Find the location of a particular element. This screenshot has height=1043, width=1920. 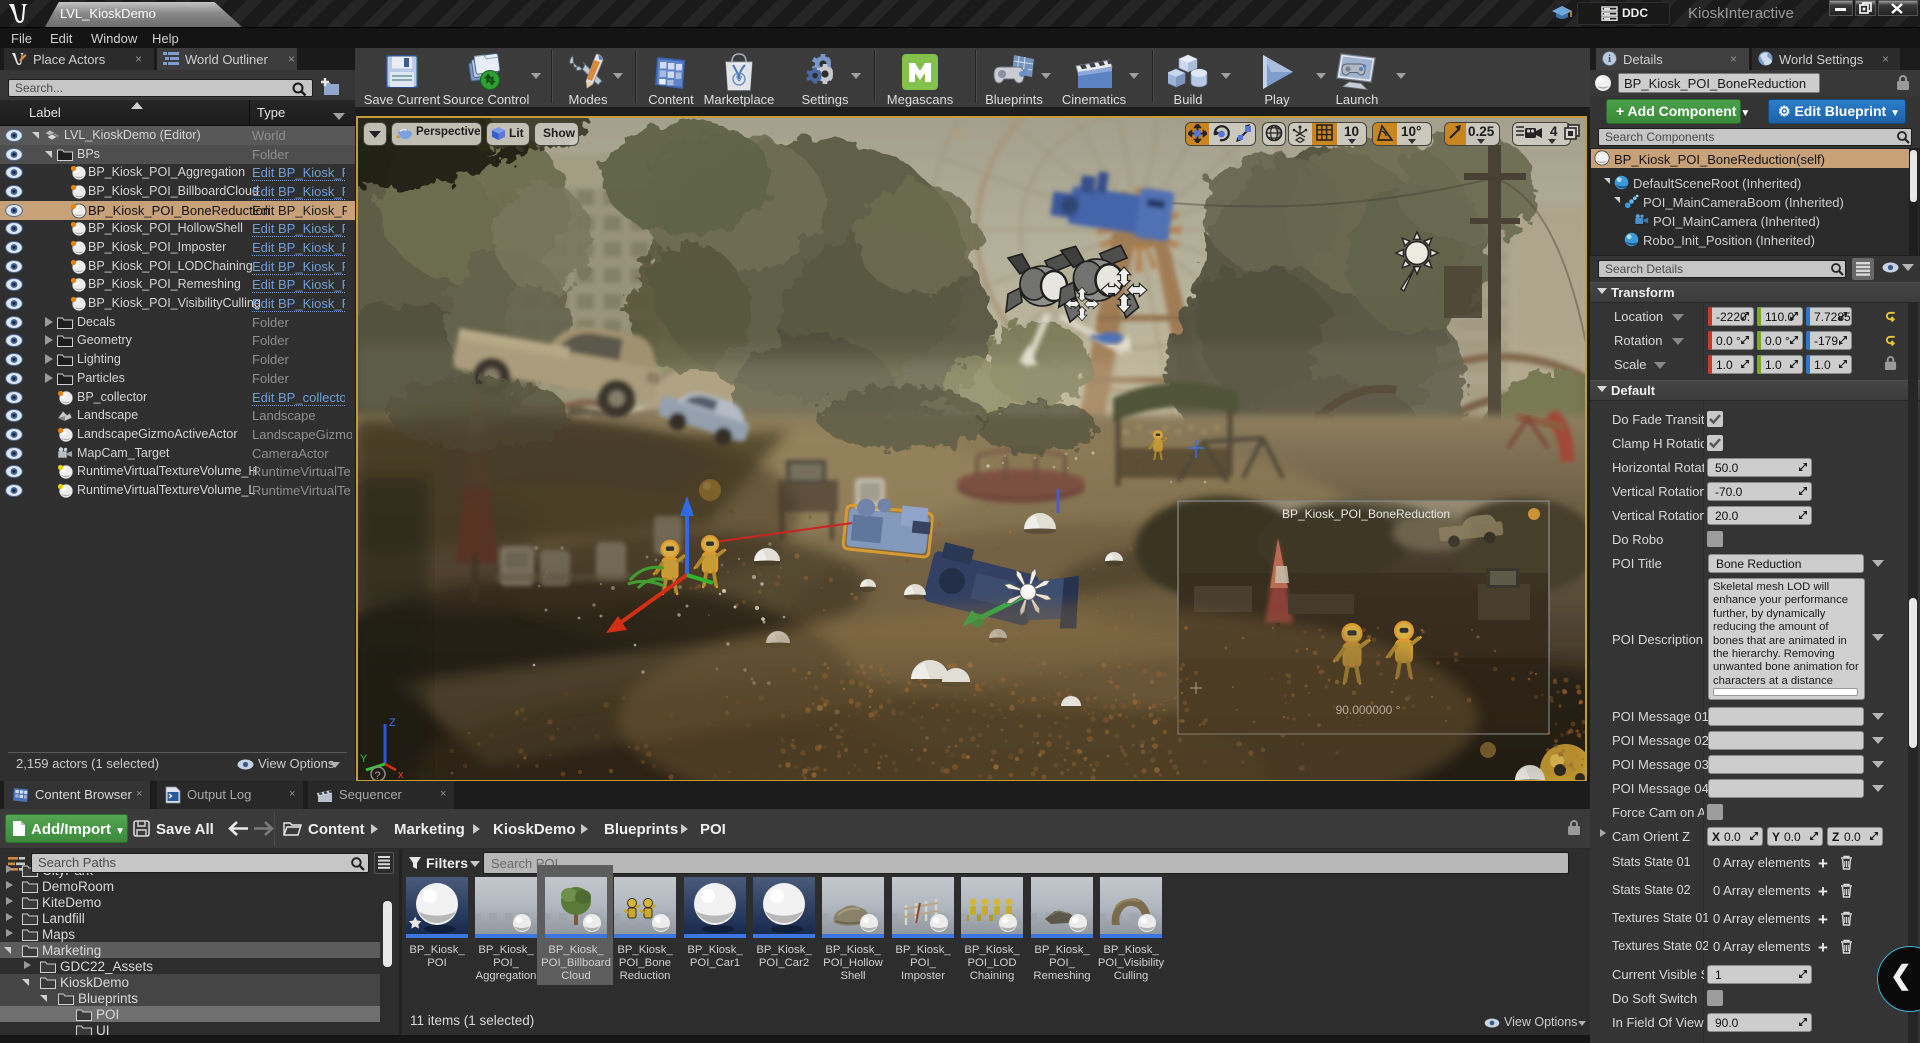

svg-text: i is located at coordinates (1609, 59).